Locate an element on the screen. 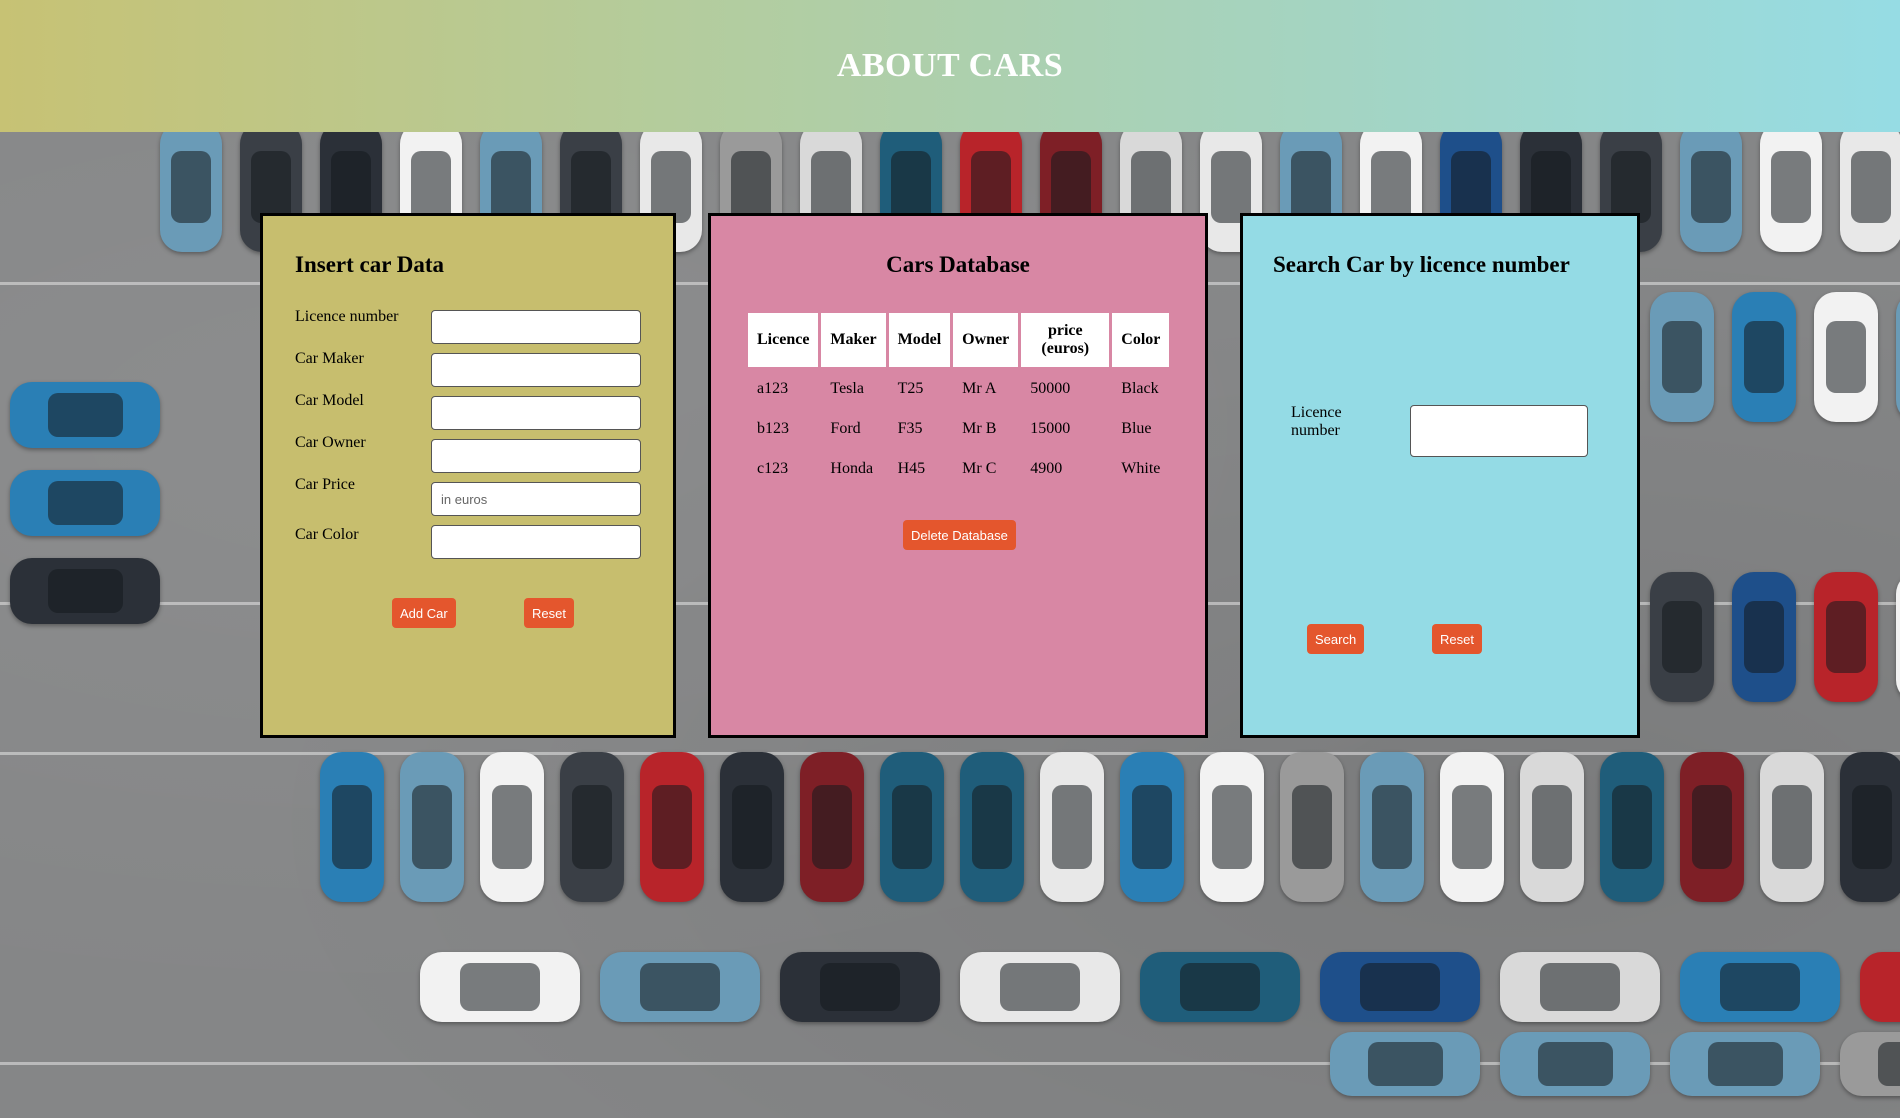 The image size is (1900, 1118). delete-database-button: Delete Database is located at coordinates (959, 535).